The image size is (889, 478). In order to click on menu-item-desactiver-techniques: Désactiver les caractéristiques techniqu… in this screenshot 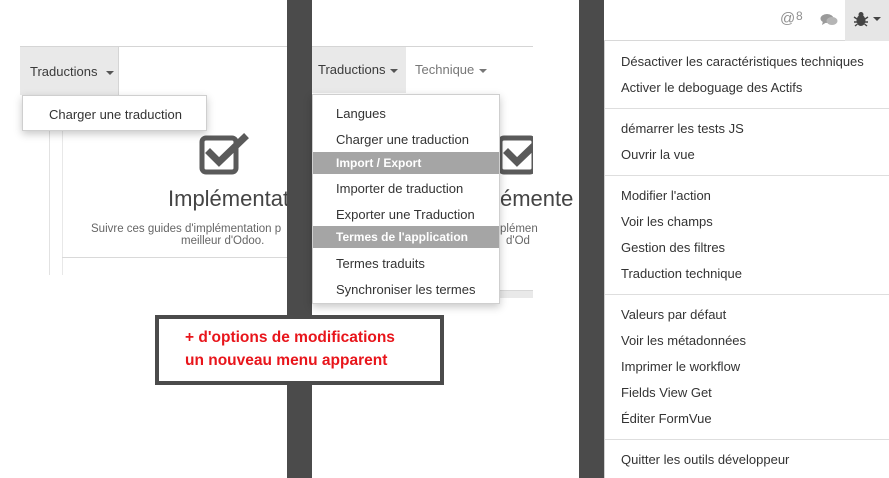, I will do `click(742, 61)`.